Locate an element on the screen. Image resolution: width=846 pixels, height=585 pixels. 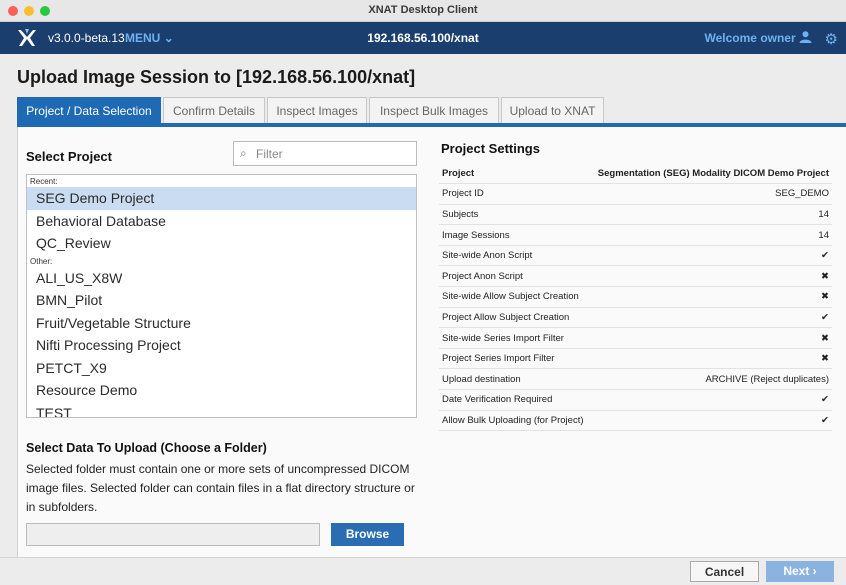
table-row: Subjects 14 is located at coordinates (635, 215).